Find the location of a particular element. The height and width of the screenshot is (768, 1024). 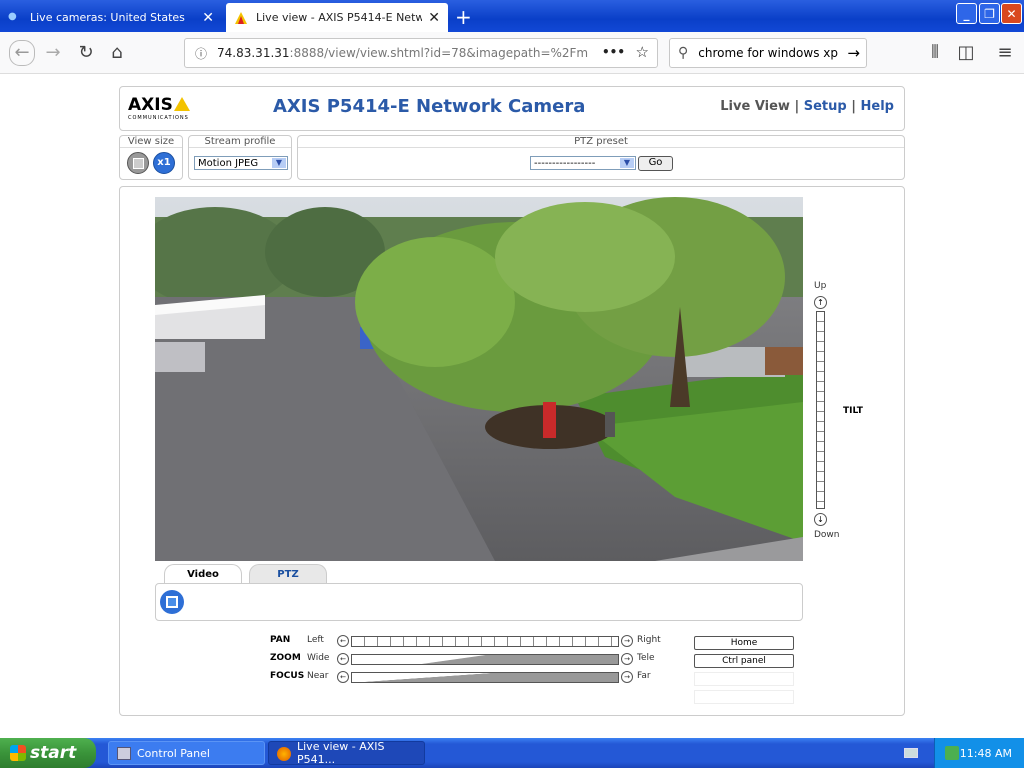

stop-button is located at coordinates (172, 602).